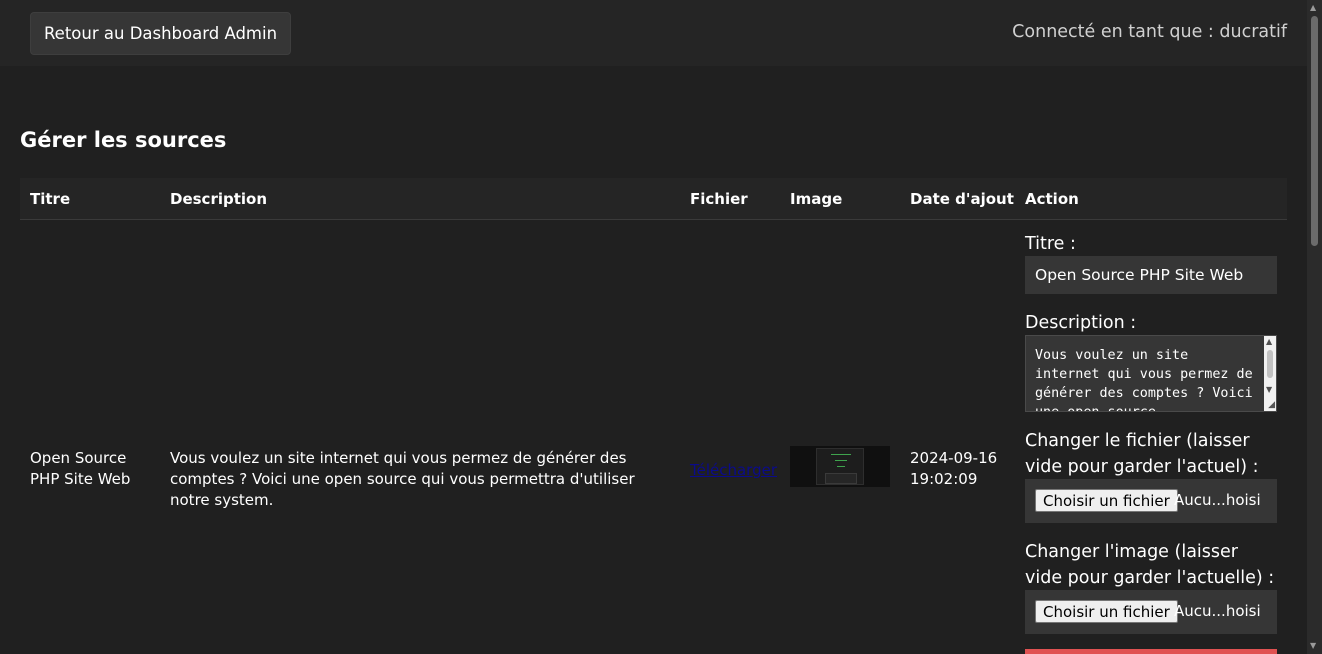 This screenshot has width=1322, height=654. What do you see at coordinates (50, 199) in the screenshot?
I see `column-header-title: Titre` at bounding box center [50, 199].